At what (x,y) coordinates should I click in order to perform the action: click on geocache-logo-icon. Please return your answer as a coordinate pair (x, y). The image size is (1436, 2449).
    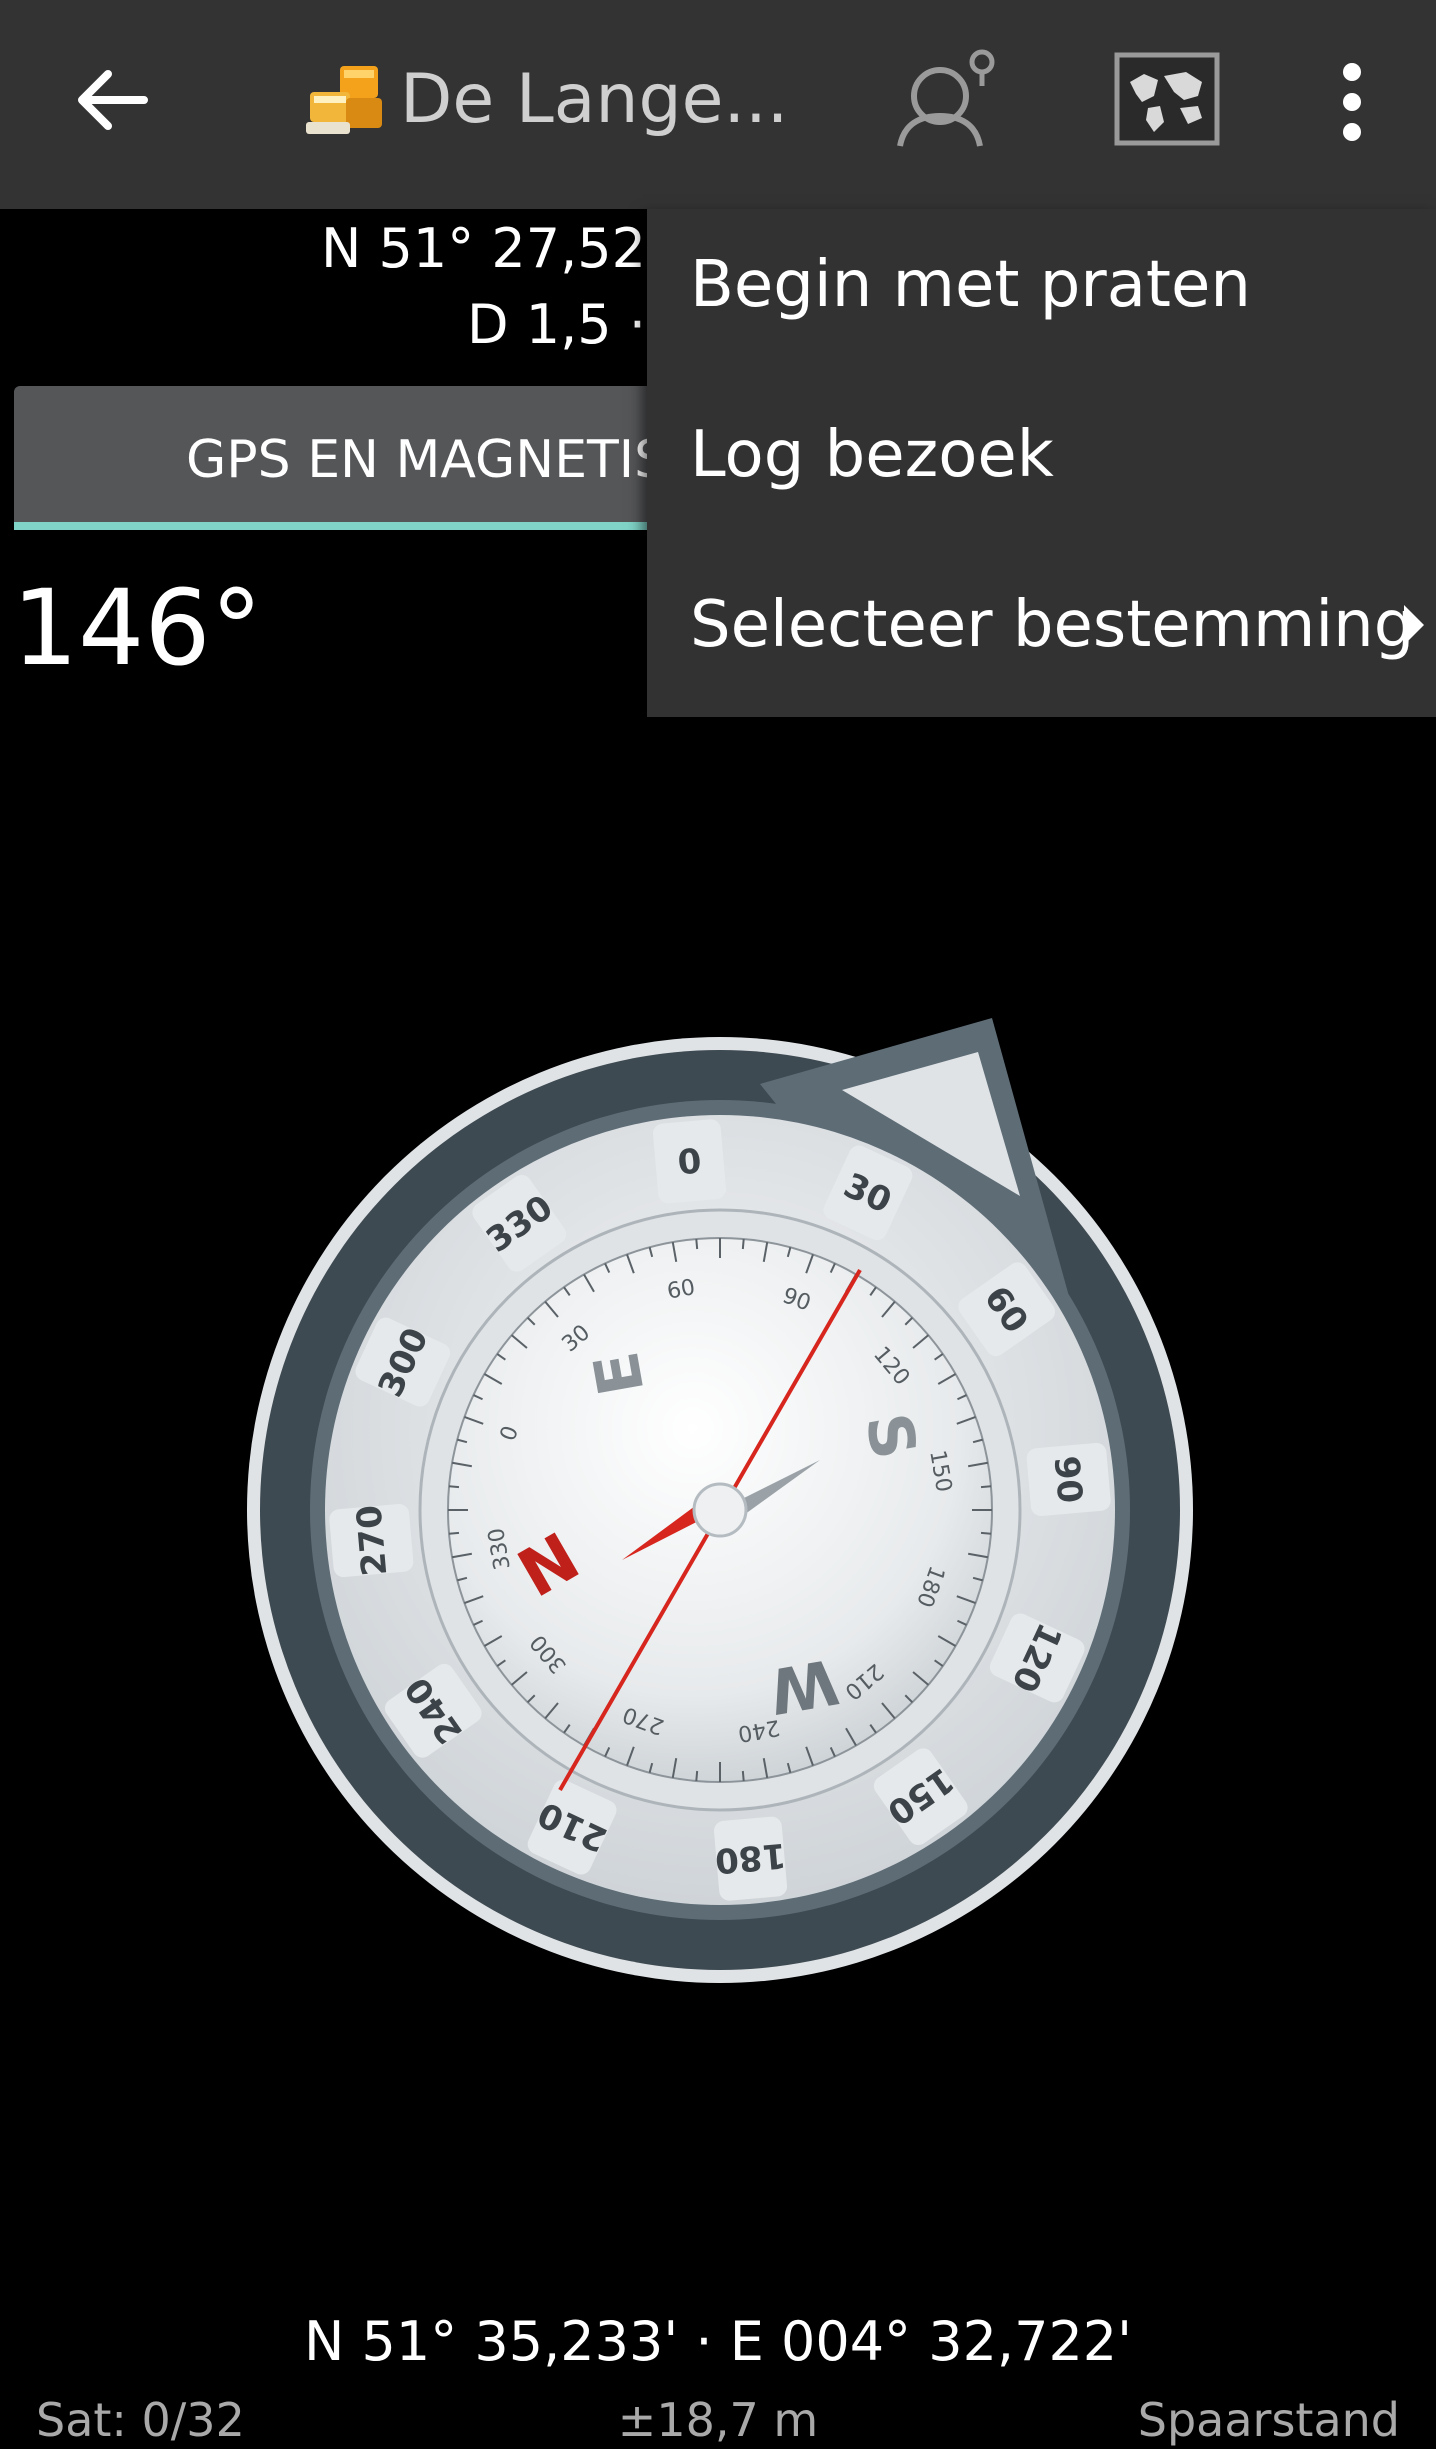
    Looking at the image, I should click on (344, 100).